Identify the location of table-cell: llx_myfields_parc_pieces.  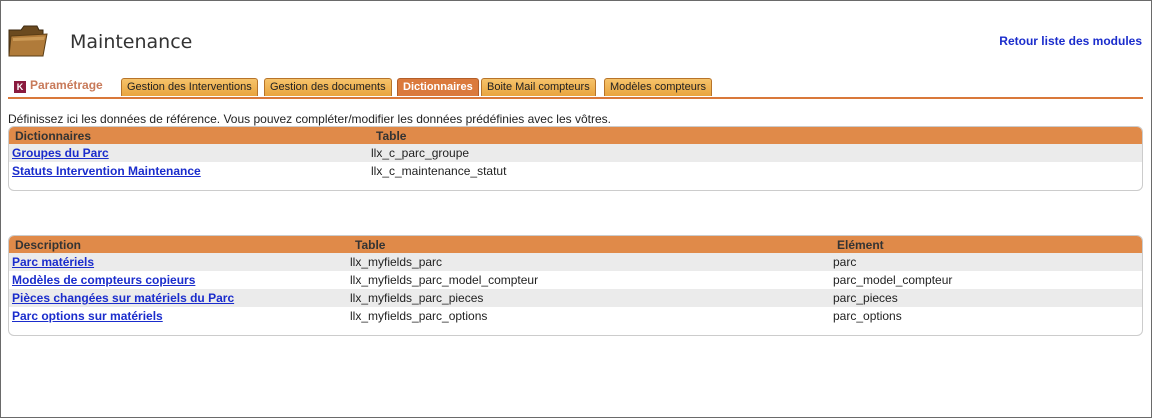
(417, 298).